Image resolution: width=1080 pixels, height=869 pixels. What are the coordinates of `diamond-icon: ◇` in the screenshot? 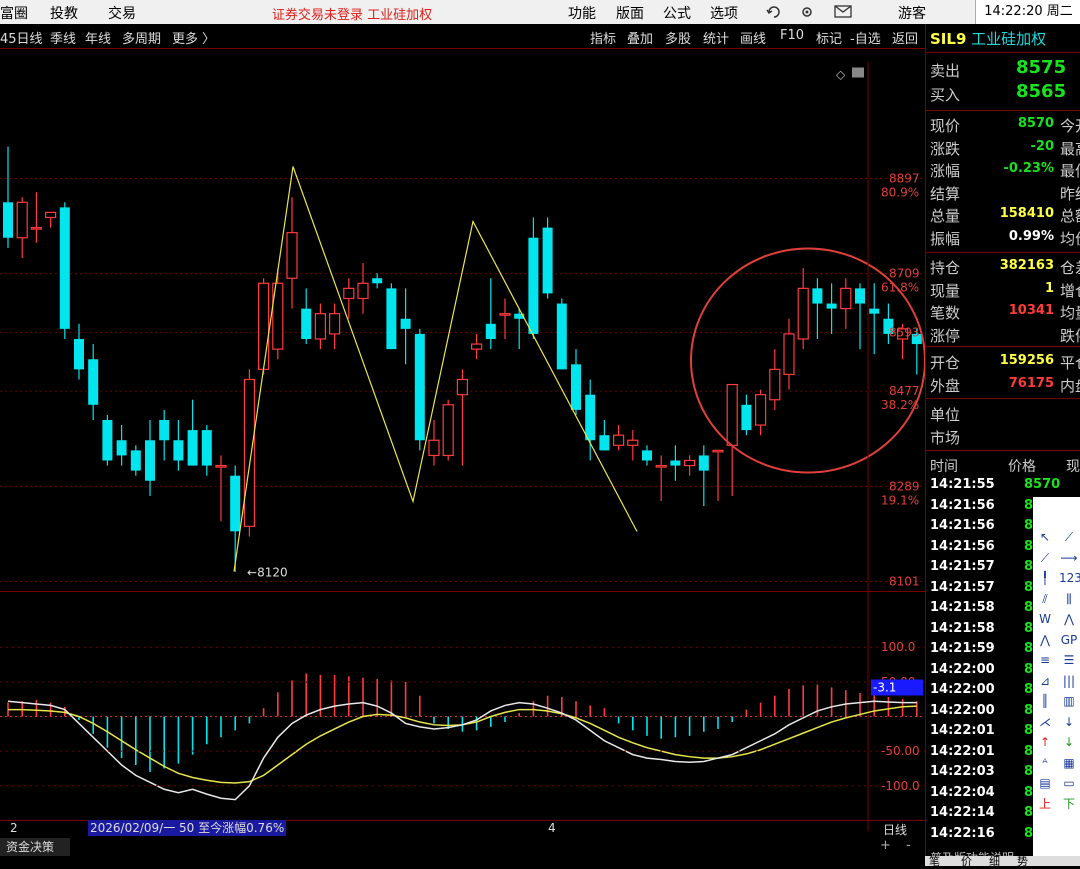 It's located at (841, 75).